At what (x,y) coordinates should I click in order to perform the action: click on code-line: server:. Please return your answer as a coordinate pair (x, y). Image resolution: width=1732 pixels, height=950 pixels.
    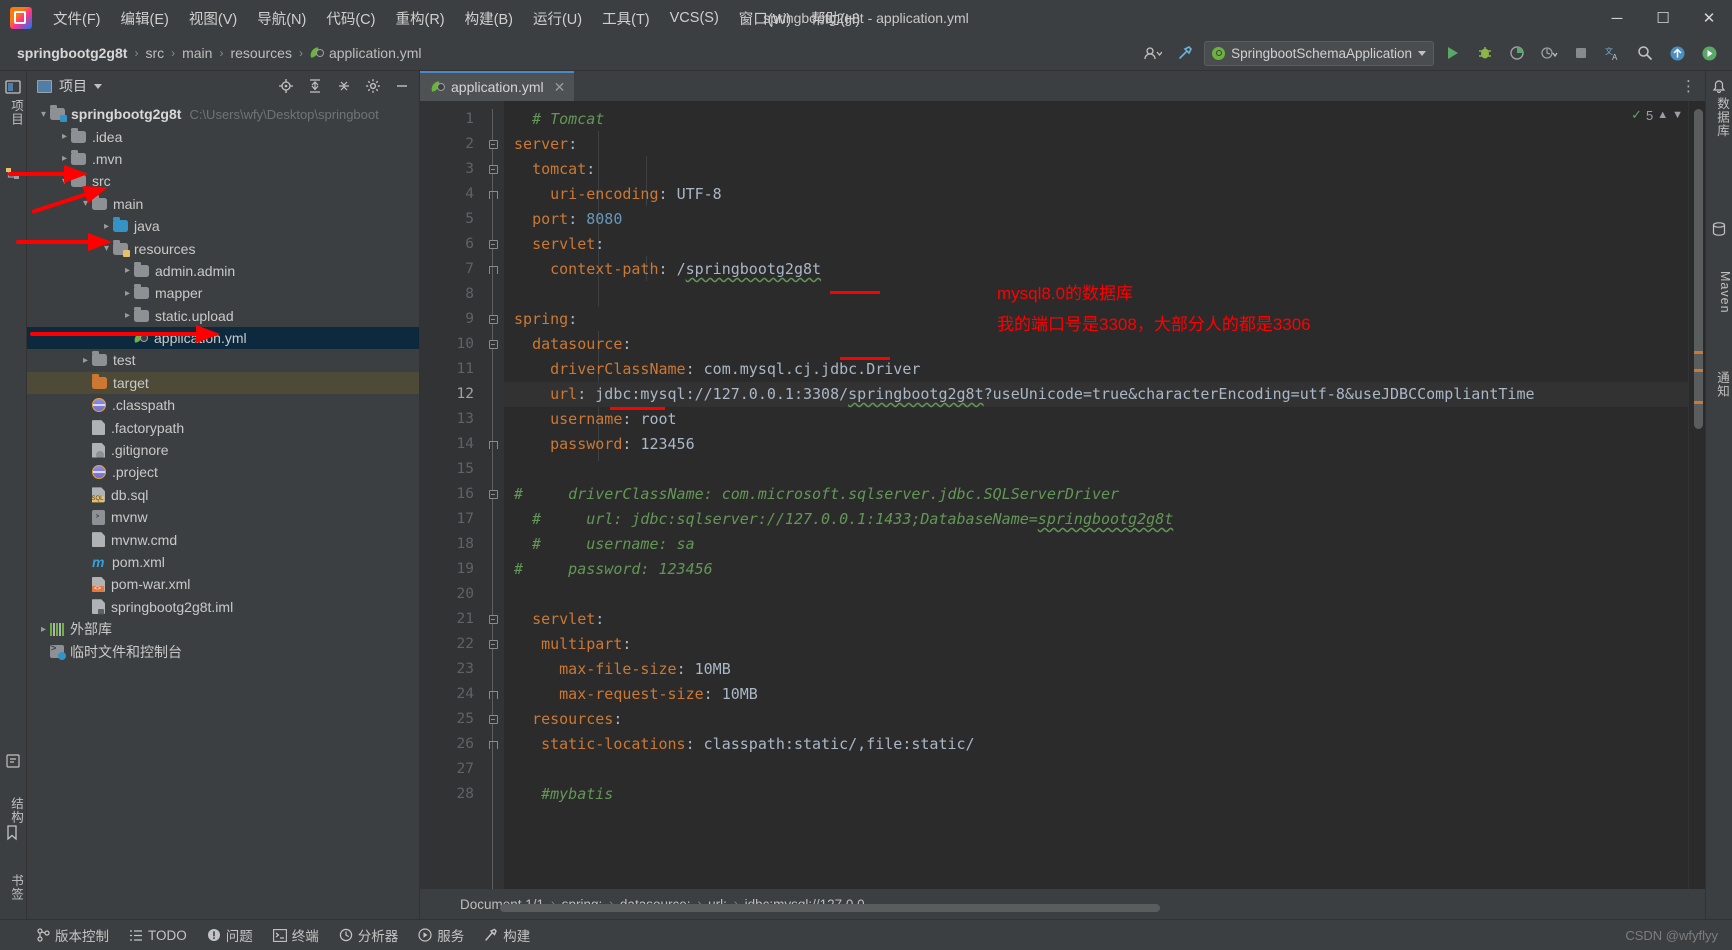
    Looking at the image, I should click on (1096, 144).